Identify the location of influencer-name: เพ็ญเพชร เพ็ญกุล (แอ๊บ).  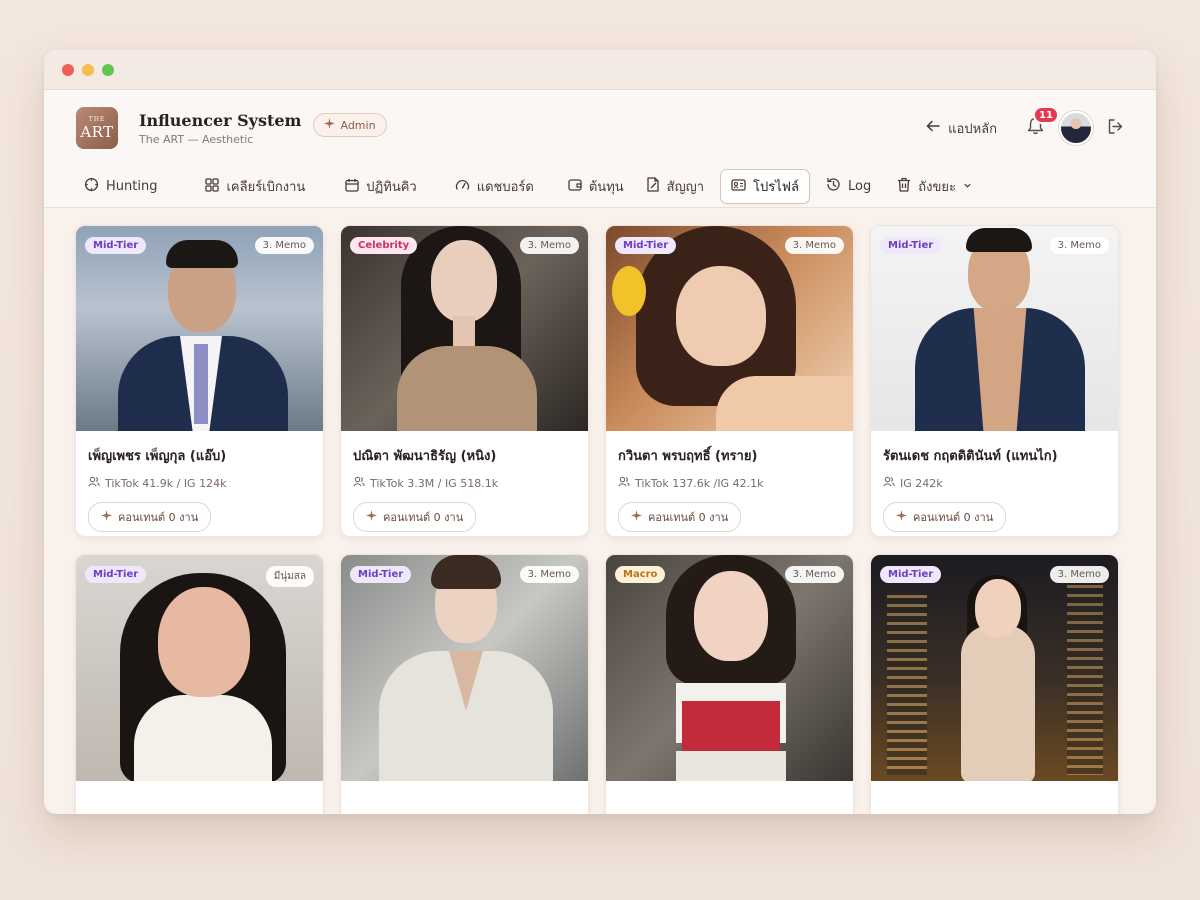
(157, 456).